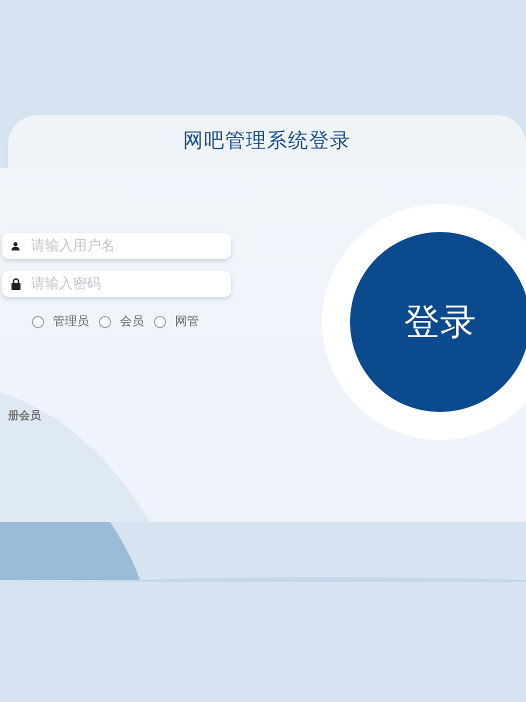  I want to click on lock-icon, so click(16, 284).